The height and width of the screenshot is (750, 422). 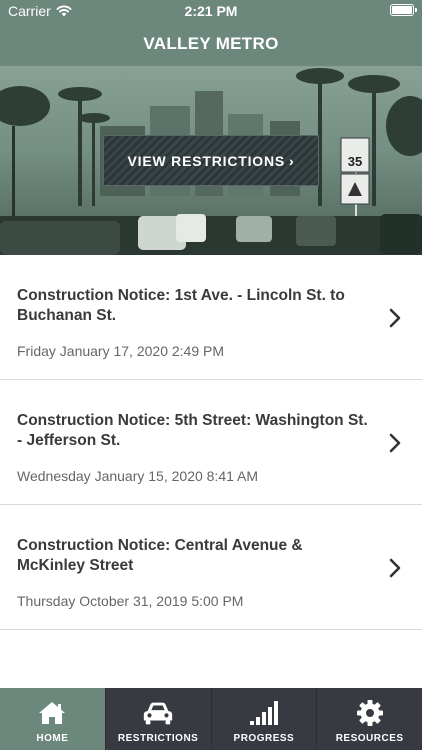 I want to click on home-icon, so click(x=52, y=713).